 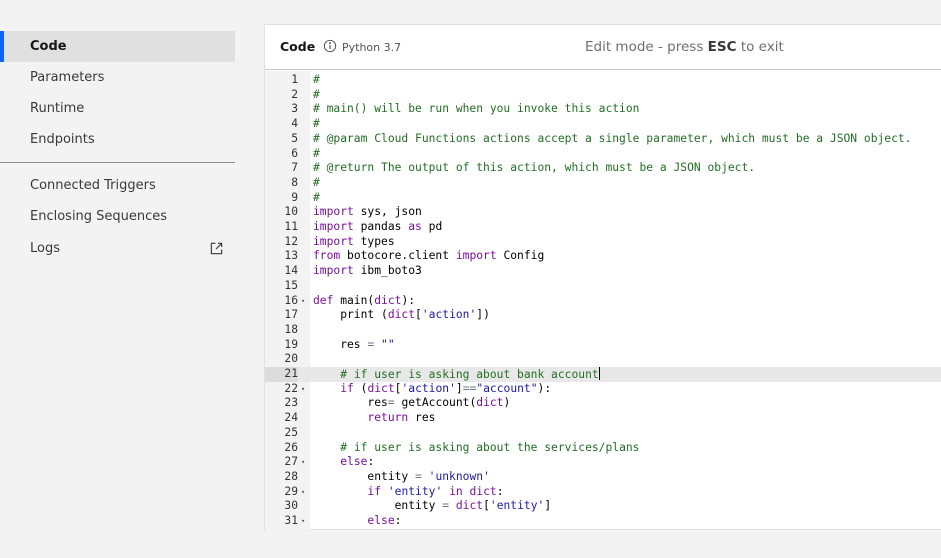 I want to click on line-number: 12, so click(x=291, y=241).